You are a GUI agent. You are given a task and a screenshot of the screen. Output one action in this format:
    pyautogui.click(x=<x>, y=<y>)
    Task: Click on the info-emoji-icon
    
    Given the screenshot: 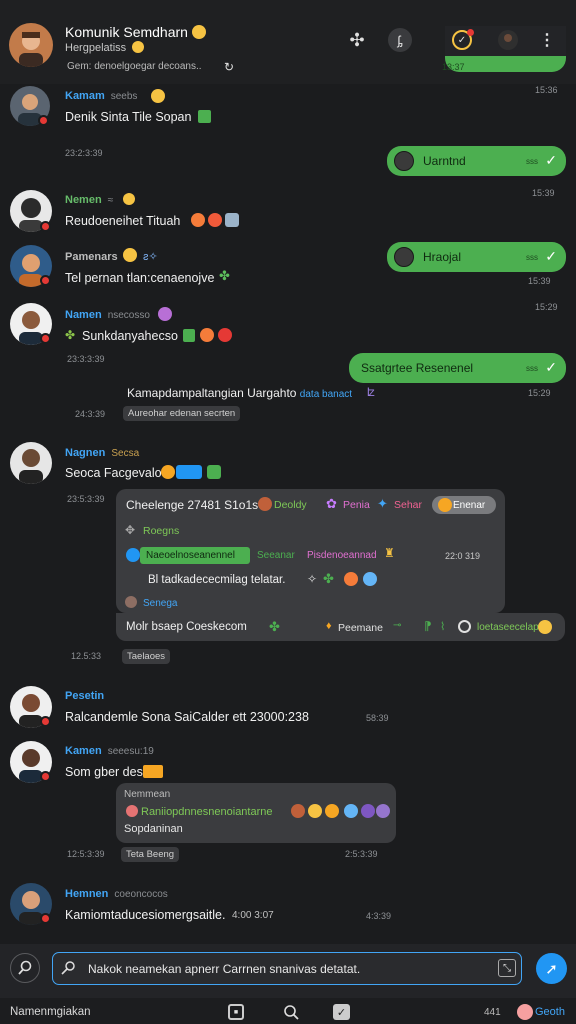 What is the action you would take?
    pyautogui.click(x=133, y=555)
    